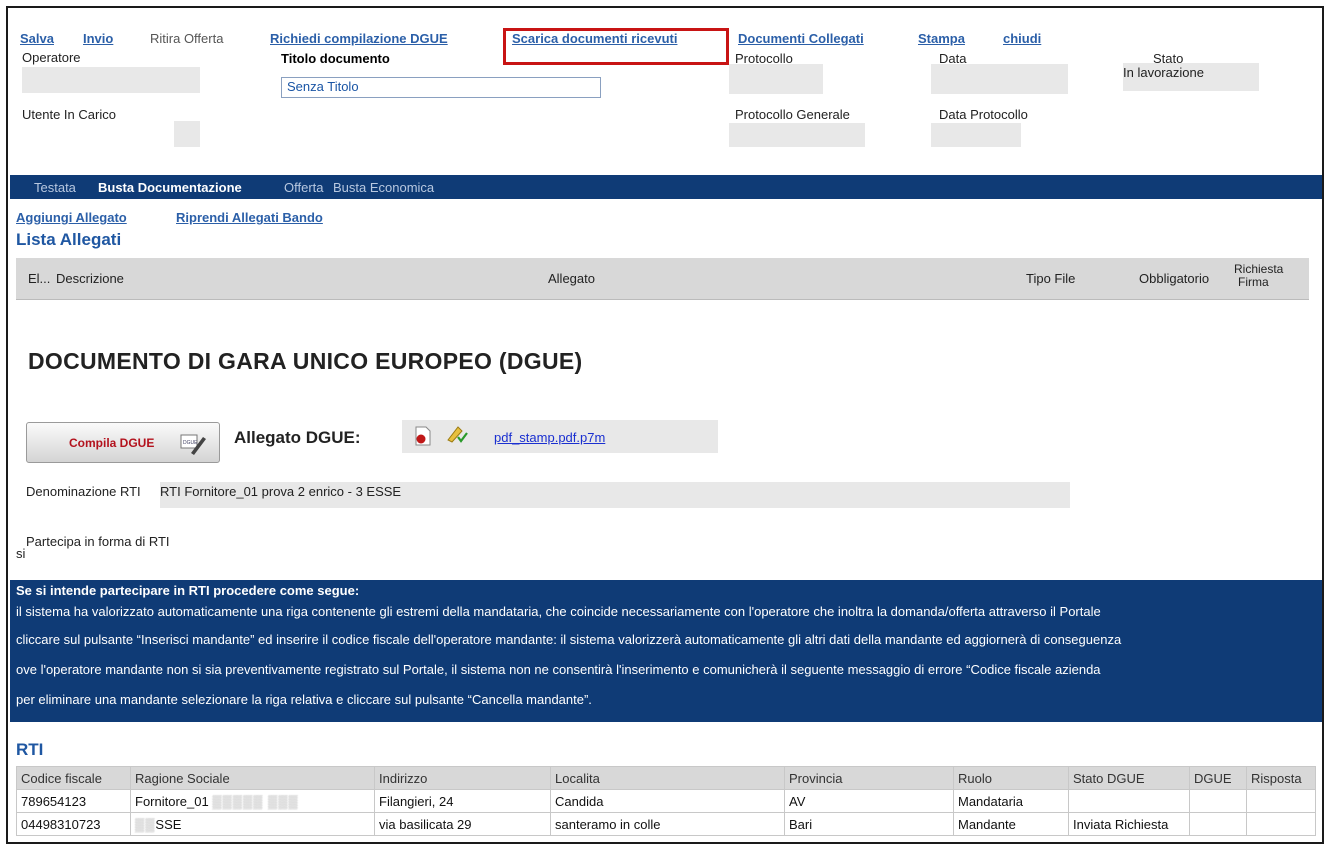 Image resolution: width=1333 pixels, height=852 pixels. Describe the element at coordinates (168, 824) in the screenshot. I see `ragione-sociale-text: SSE` at that location.